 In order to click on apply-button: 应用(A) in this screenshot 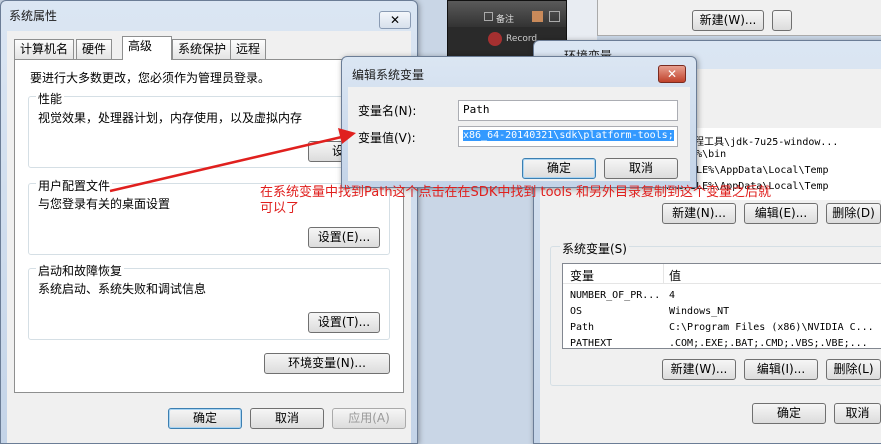, I will do `click(369, 418)`.